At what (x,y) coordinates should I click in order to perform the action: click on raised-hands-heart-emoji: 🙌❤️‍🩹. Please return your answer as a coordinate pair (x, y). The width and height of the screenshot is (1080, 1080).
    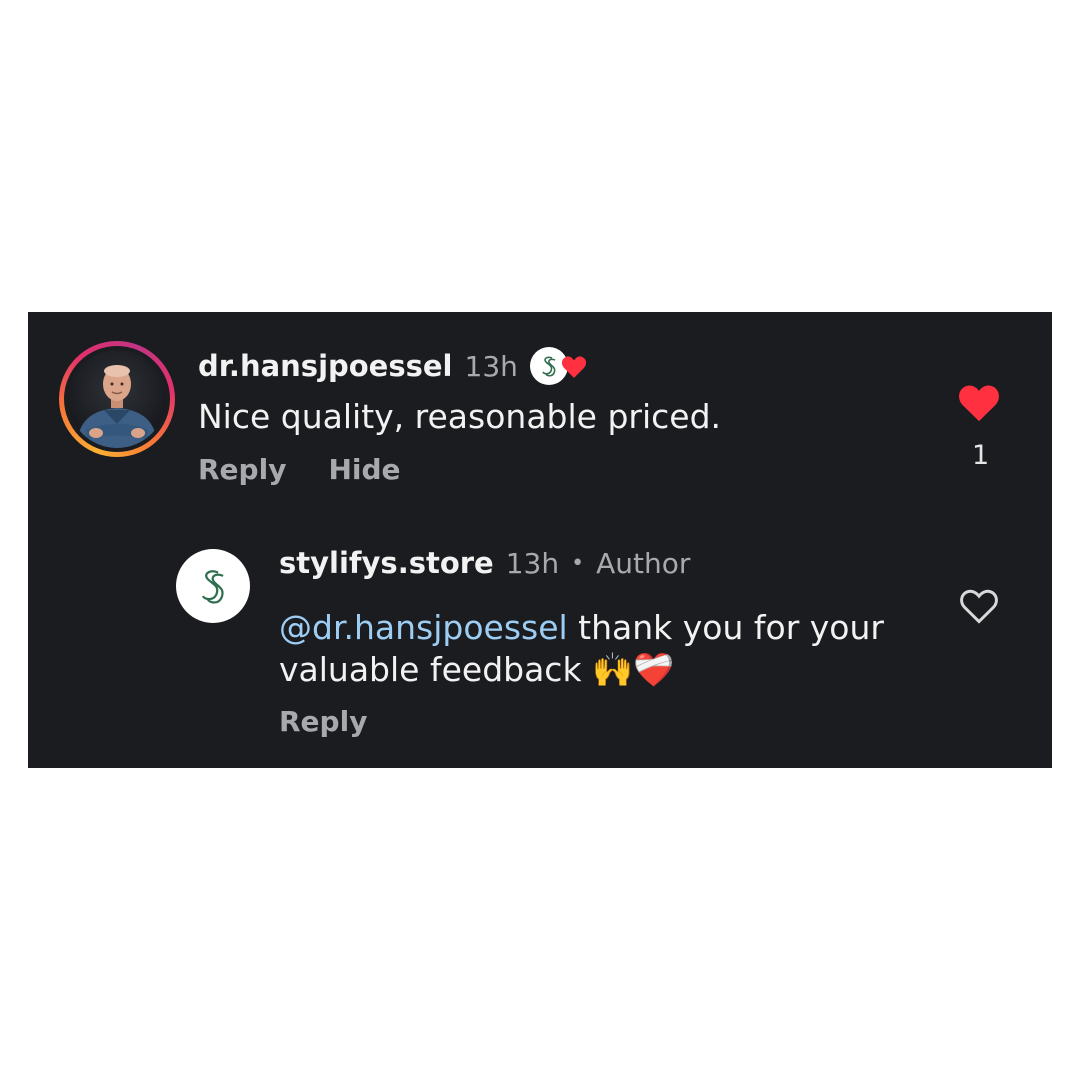
    Looking at the image, I should click on (633, 669).